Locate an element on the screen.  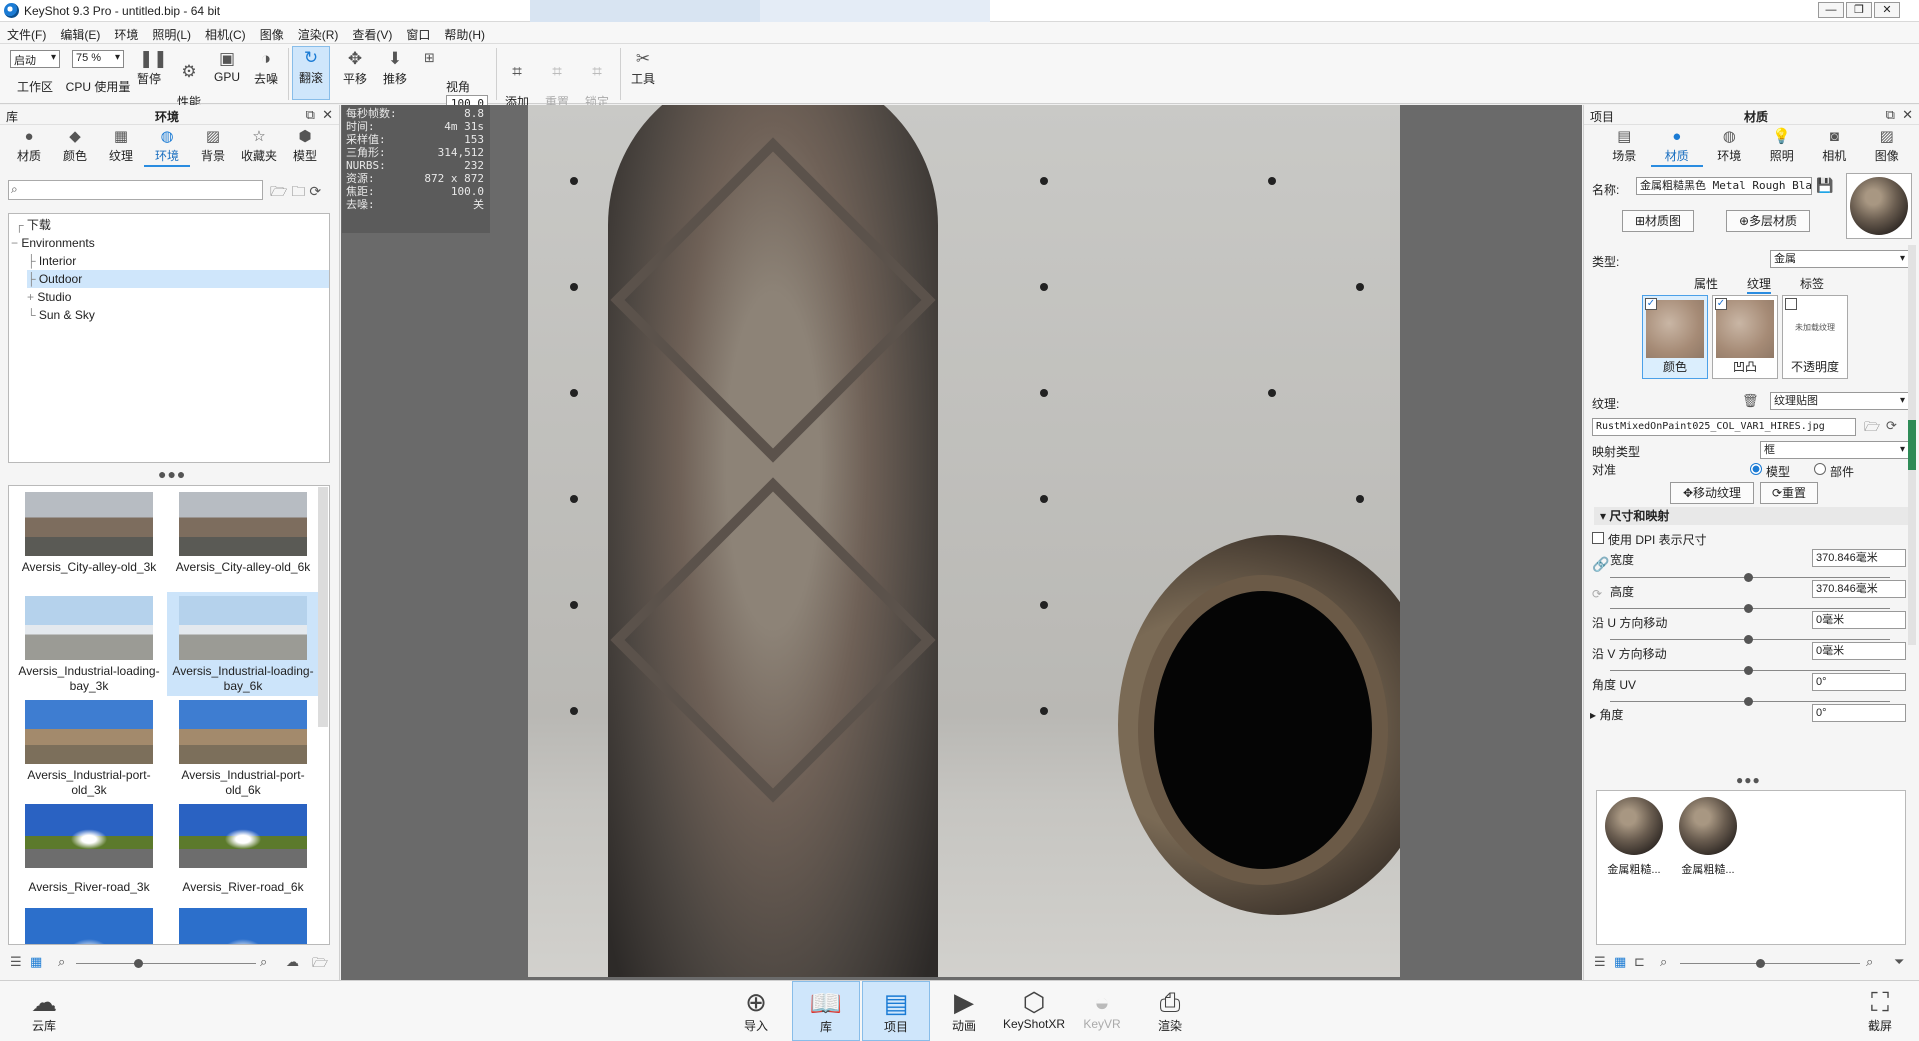
menu-view: 查看(V) is located at coordinates (372, 32).